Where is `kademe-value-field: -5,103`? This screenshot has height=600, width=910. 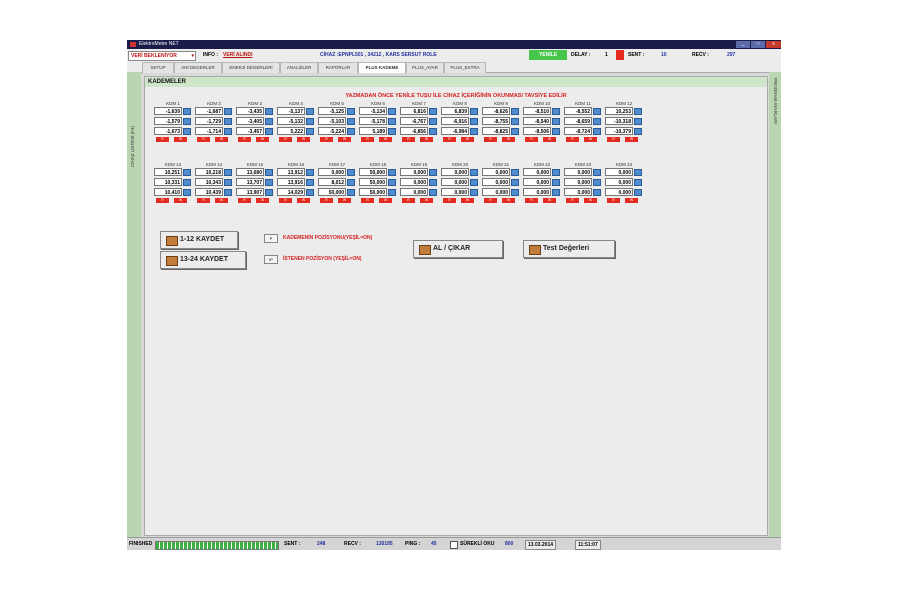
kademe-value-field: -5,103 is located at coordinates (332, 121).